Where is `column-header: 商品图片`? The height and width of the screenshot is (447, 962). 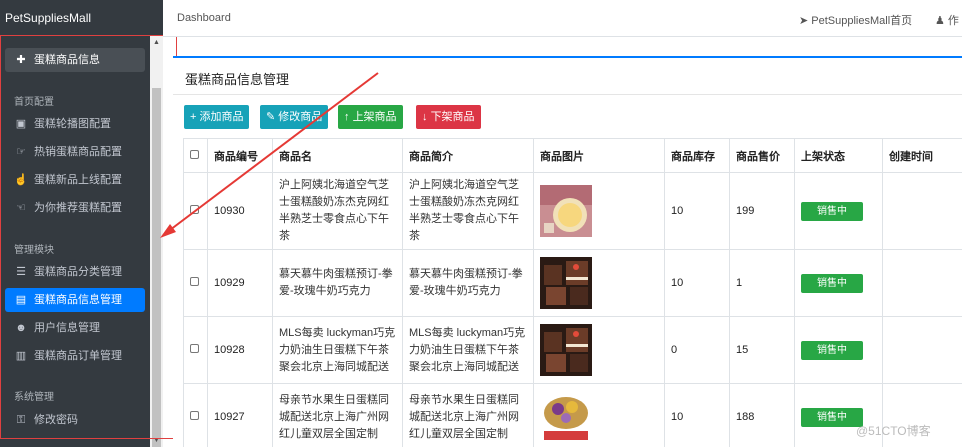
column-header: 商品图片 is located at coordinates (599, 155).